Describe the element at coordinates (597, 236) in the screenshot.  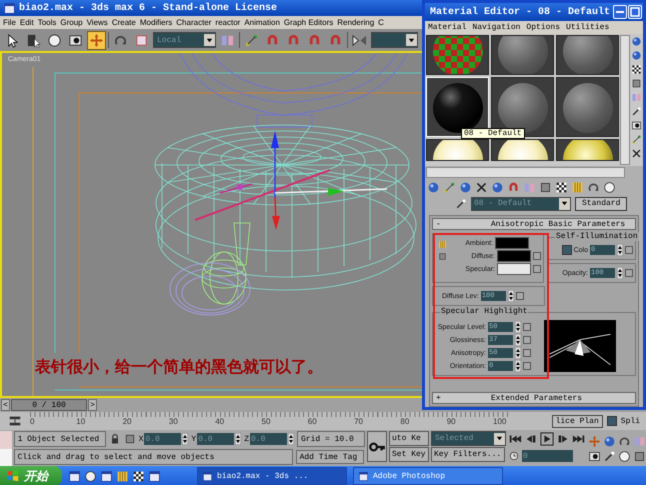
I see `group-title: Self-Illumination` at that location.